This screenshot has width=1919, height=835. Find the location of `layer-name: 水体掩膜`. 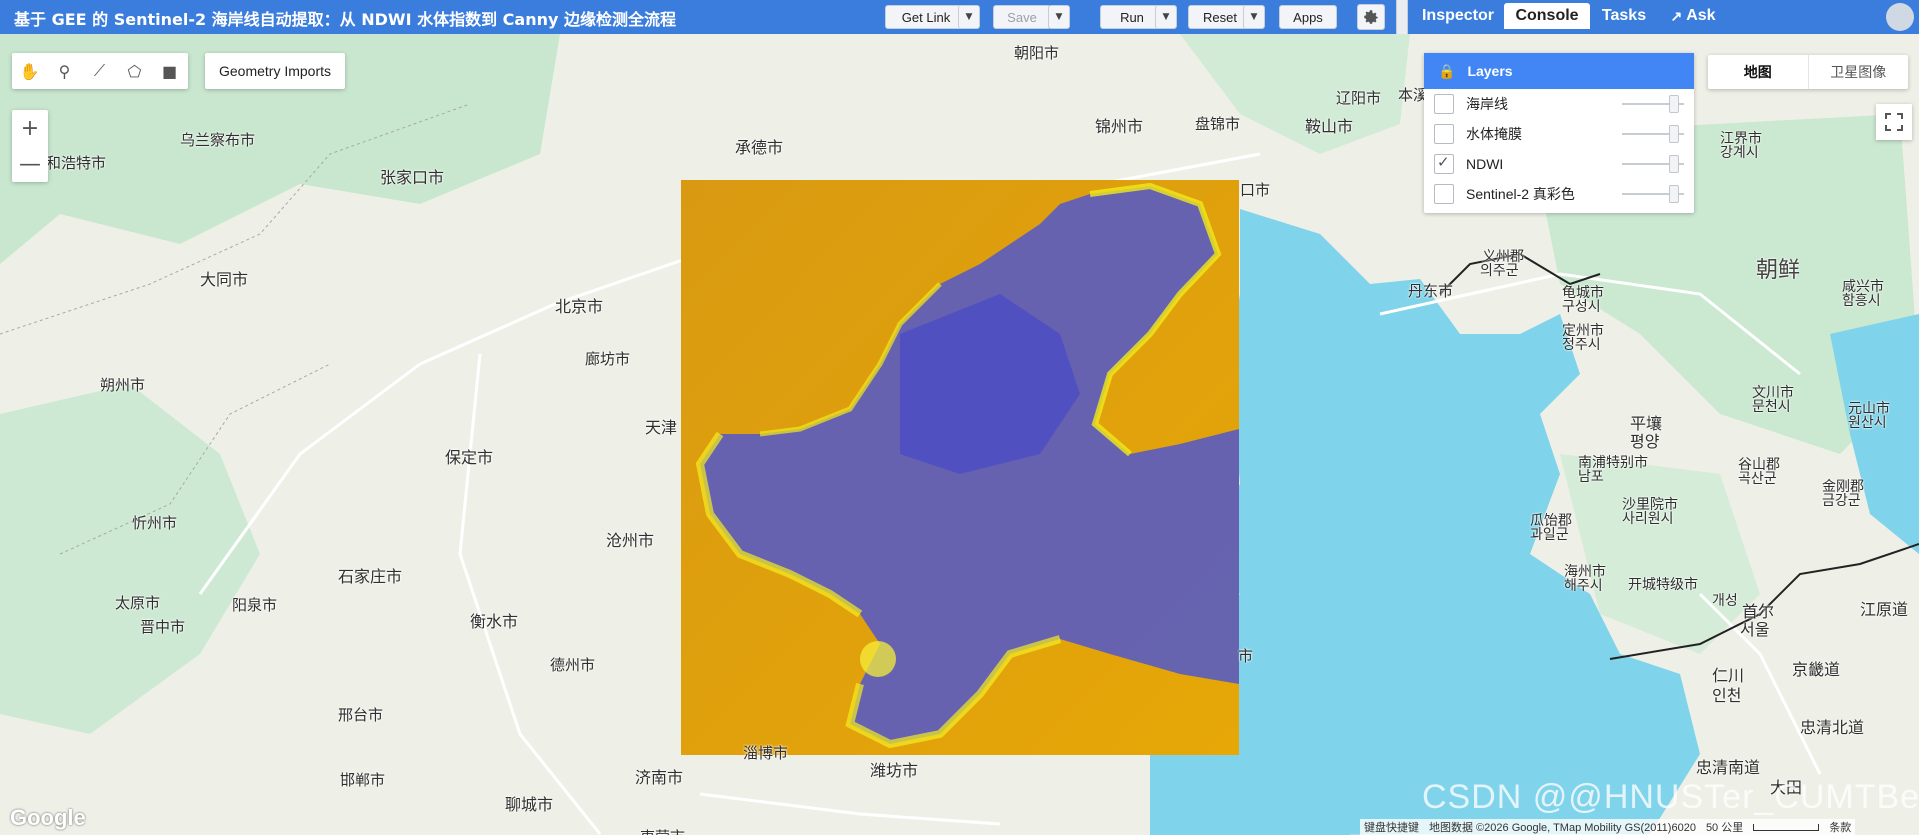

layer-name: 水体掩膜 is located at coordinates (1494, 134).